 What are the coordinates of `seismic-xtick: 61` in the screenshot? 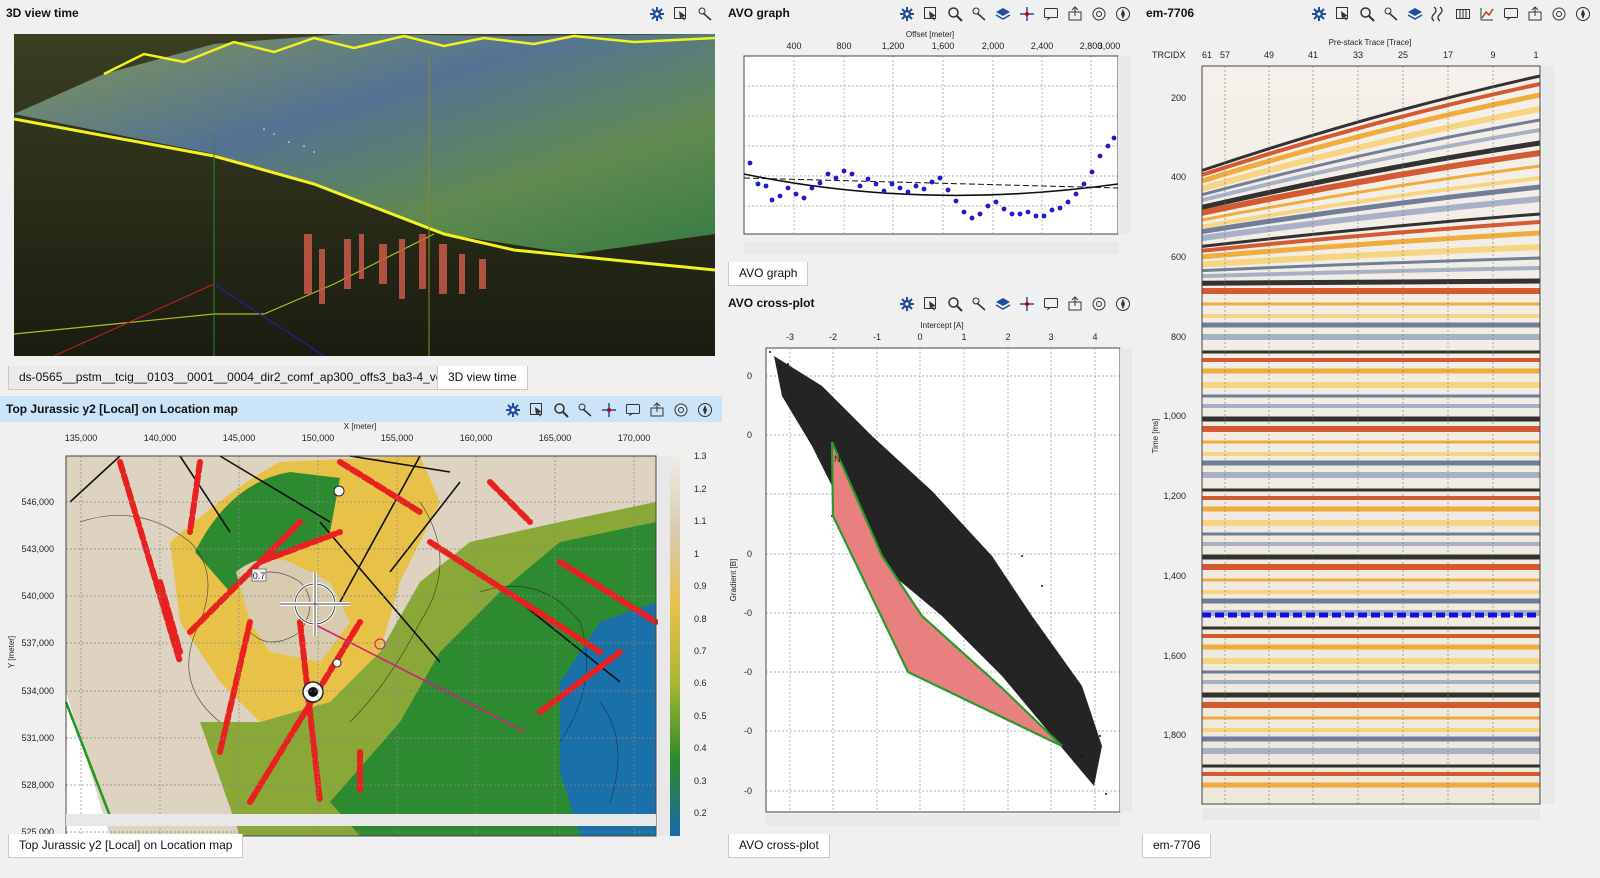 It's located at (1207, 55).